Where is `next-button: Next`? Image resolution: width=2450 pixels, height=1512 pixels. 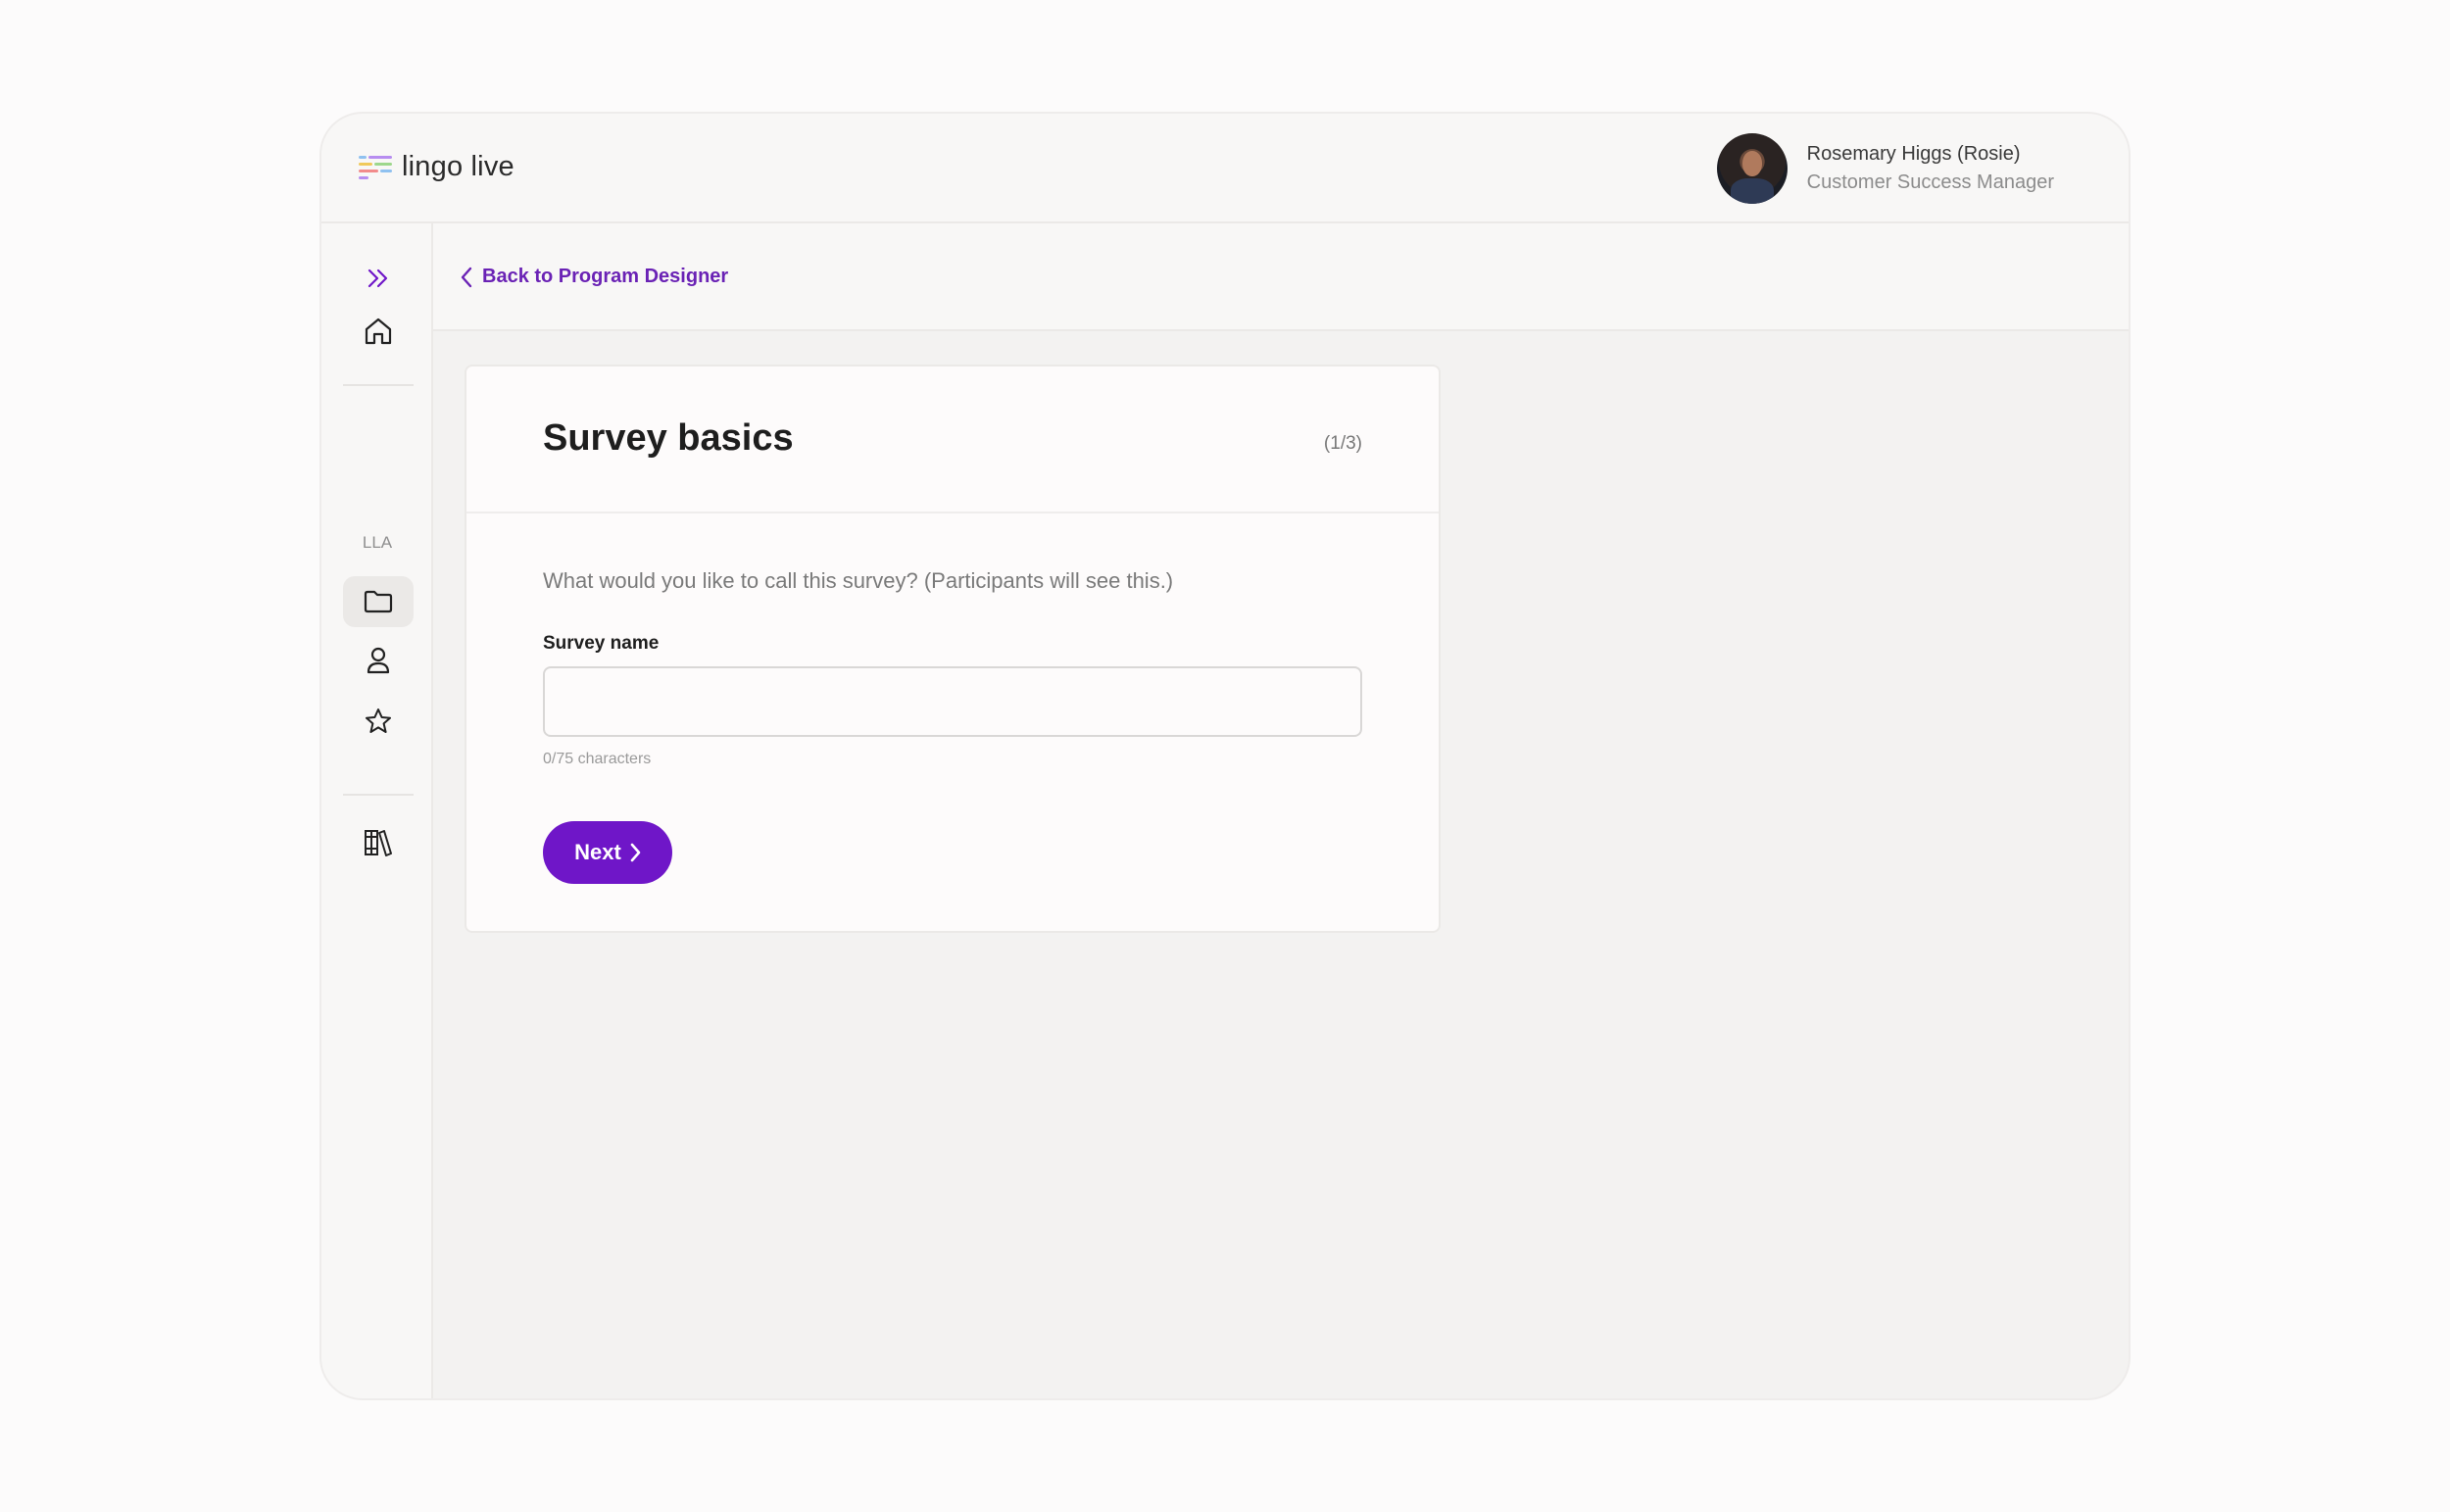
next-button: Next is located at coordinates (607, 852).